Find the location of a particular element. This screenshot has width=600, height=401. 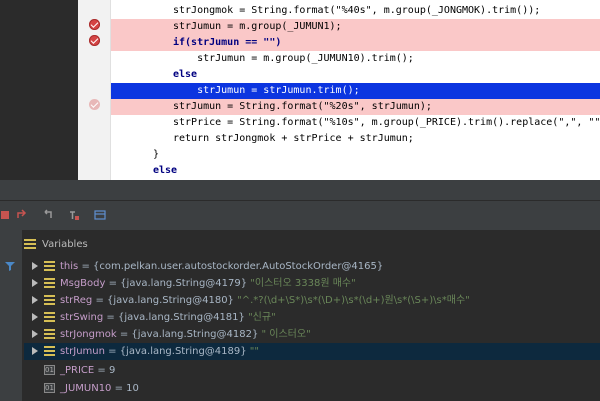

stop-icon is located at coordinates (6, 215).